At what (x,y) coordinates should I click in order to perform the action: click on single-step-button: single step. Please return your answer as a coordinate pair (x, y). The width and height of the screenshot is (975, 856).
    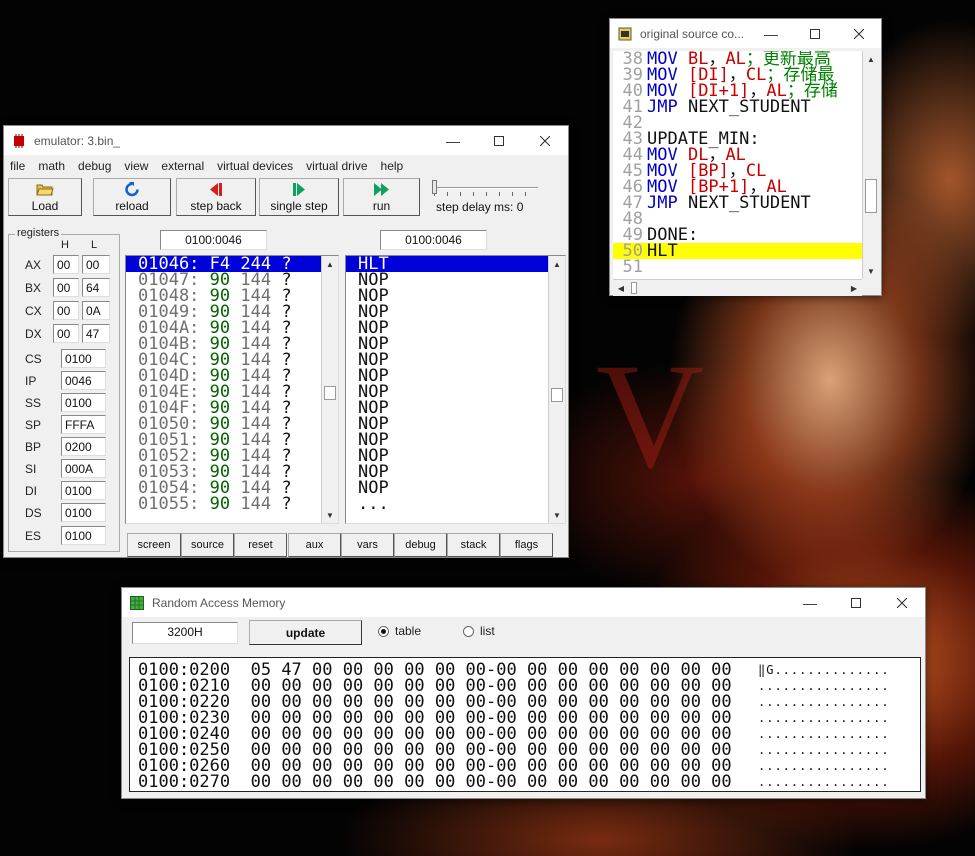
    Looking at the image, I should click on (299, 197).